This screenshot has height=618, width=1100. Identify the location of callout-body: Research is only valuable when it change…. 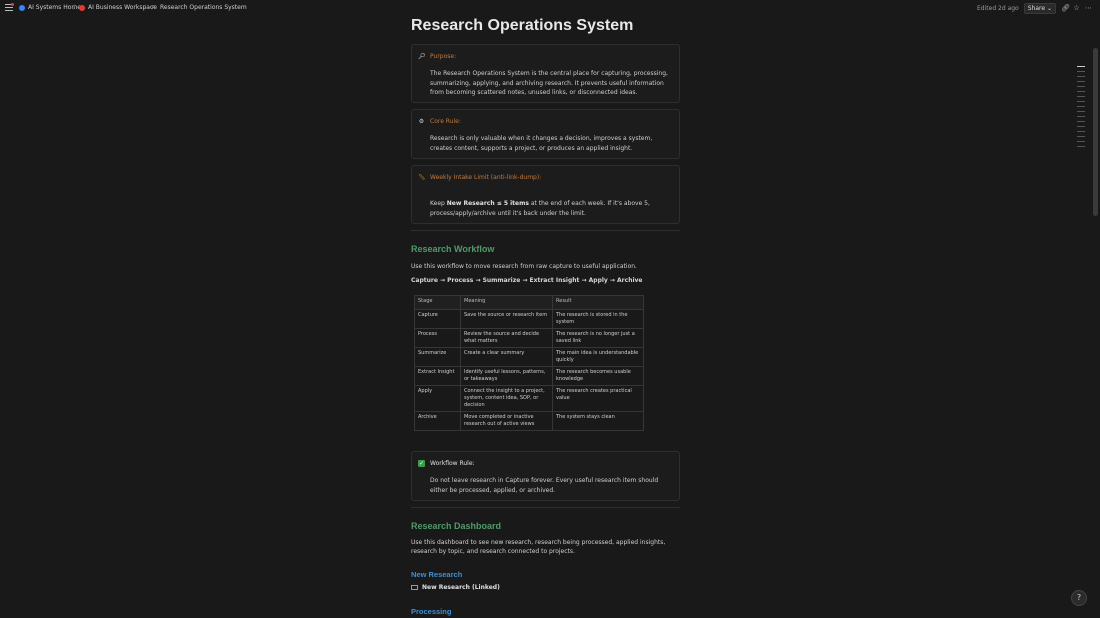
(541, 143).